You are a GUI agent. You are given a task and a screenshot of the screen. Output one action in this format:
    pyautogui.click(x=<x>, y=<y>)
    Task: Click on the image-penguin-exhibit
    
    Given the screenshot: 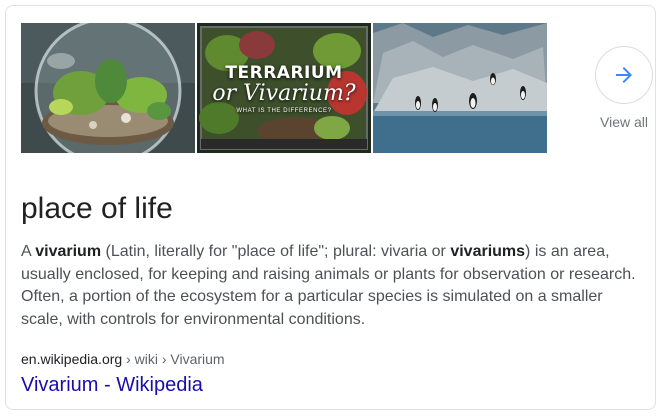 What is the action you would take?
    pyautogui.click(x=460, y=88)
    